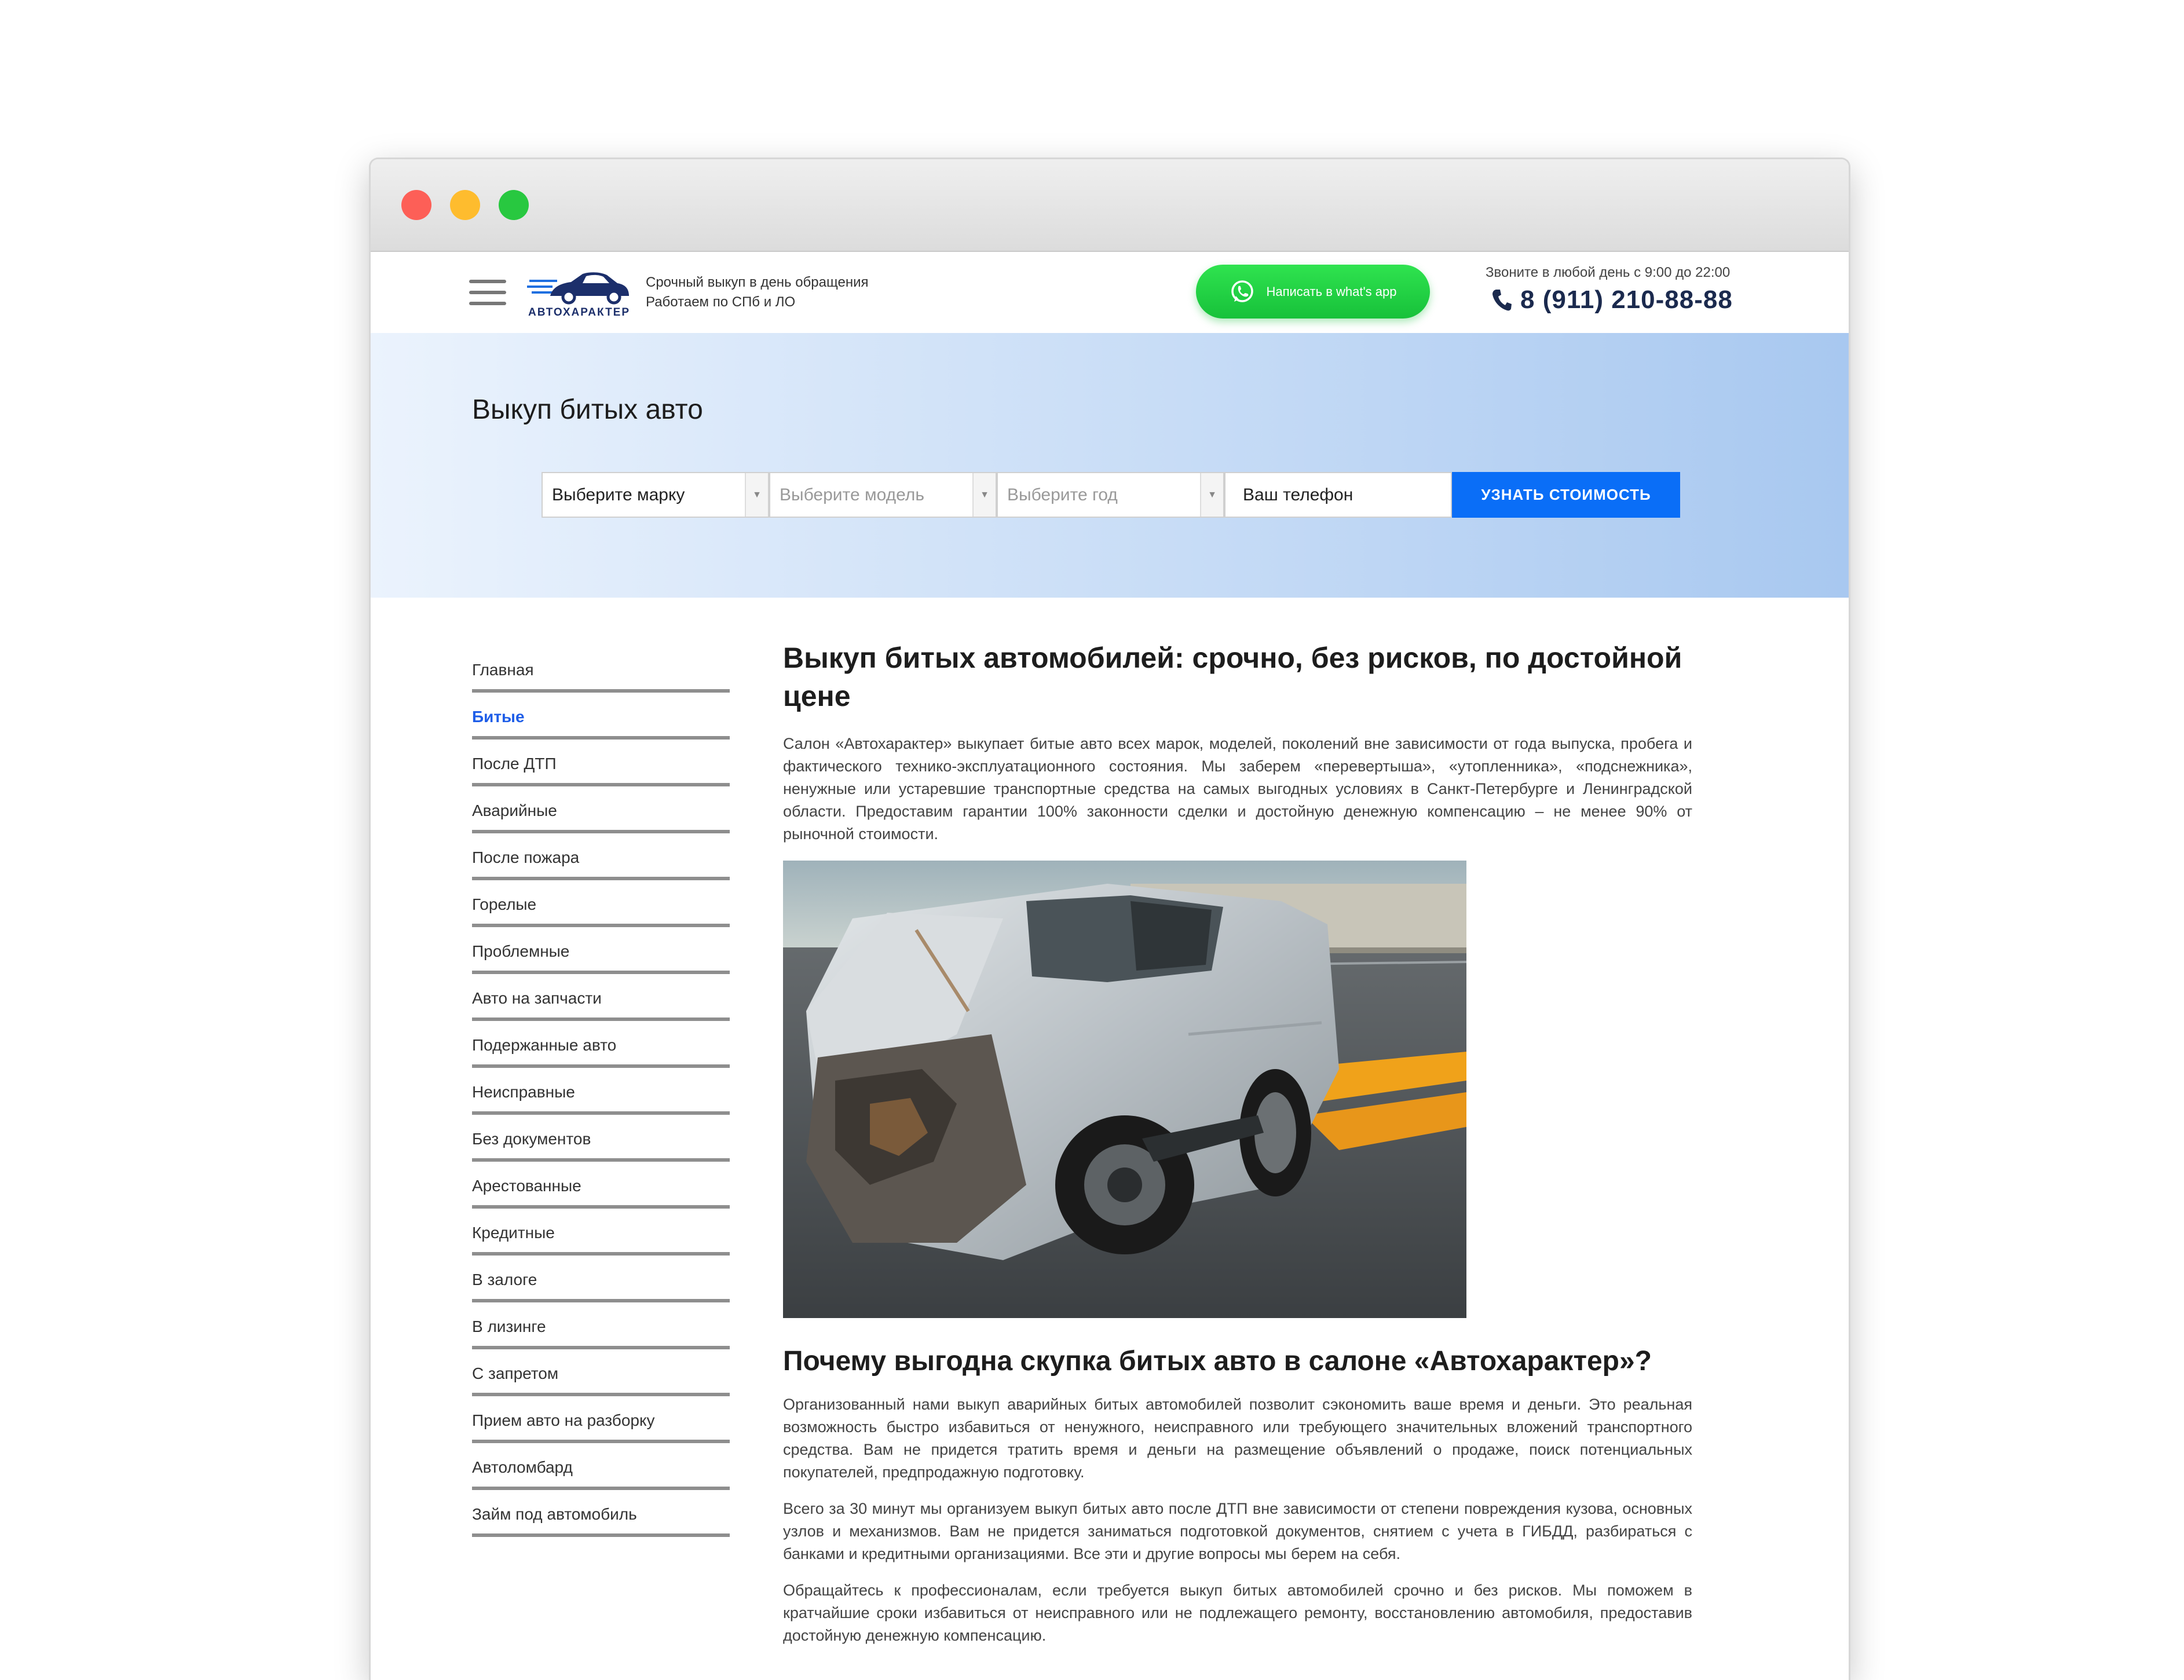 Image resolution: width=2184 pixels, height=1680 pixels. What do you see at coordinates (601, 763) in the screenshot?
I see `sidebar-item: После ДТП` at bounding box center [601, 763].